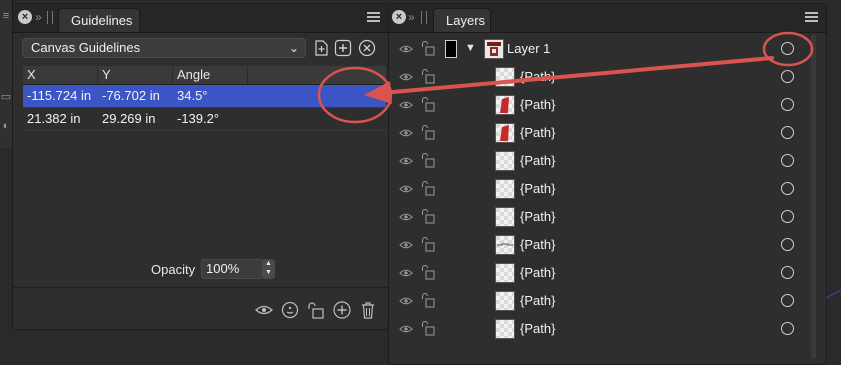  I want to click on scrollbar, so click(813, 196).